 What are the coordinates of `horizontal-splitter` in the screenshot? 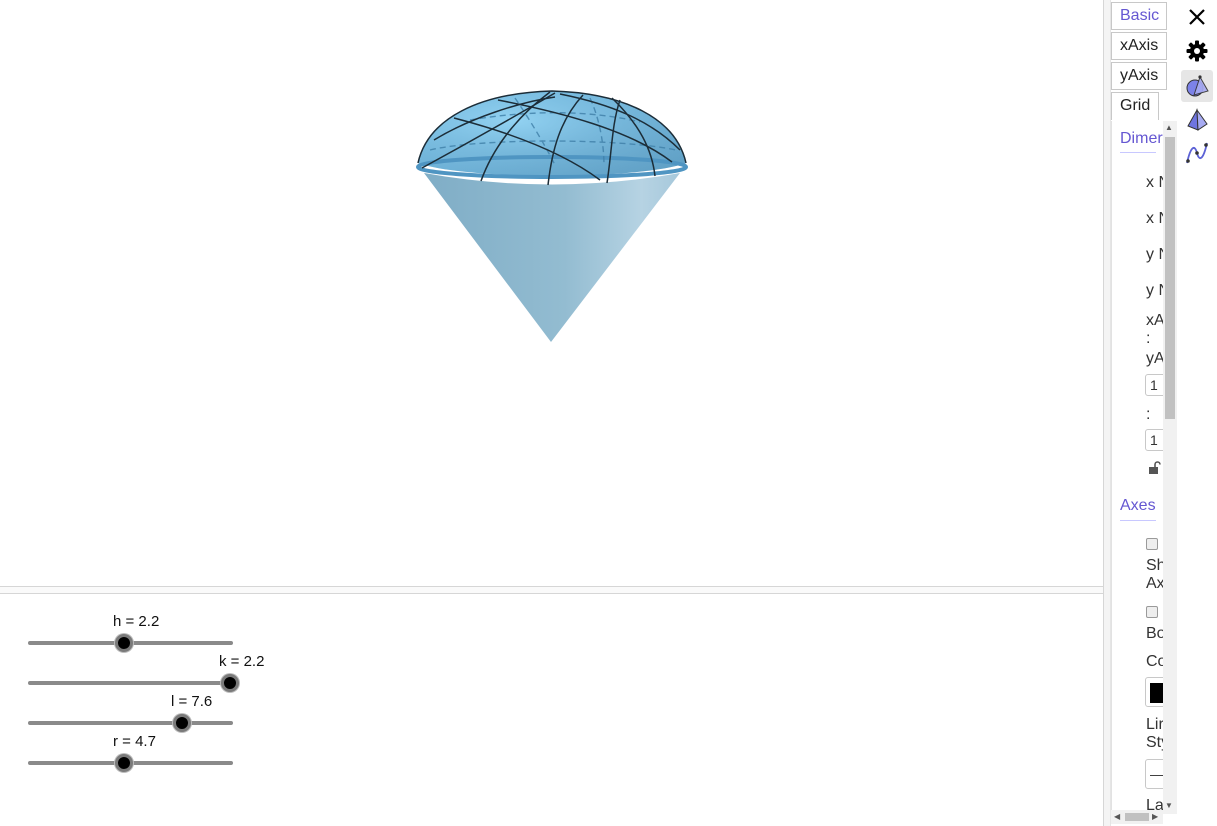 It's located at (551, 590).